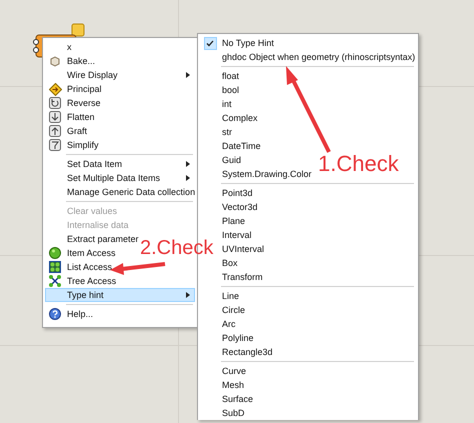 This screenshot has height=423, width=474. What do you see at coordinates (242, 277) in the screenshot?
I see `menu-item: Transform` at bounding box center [242, 277].